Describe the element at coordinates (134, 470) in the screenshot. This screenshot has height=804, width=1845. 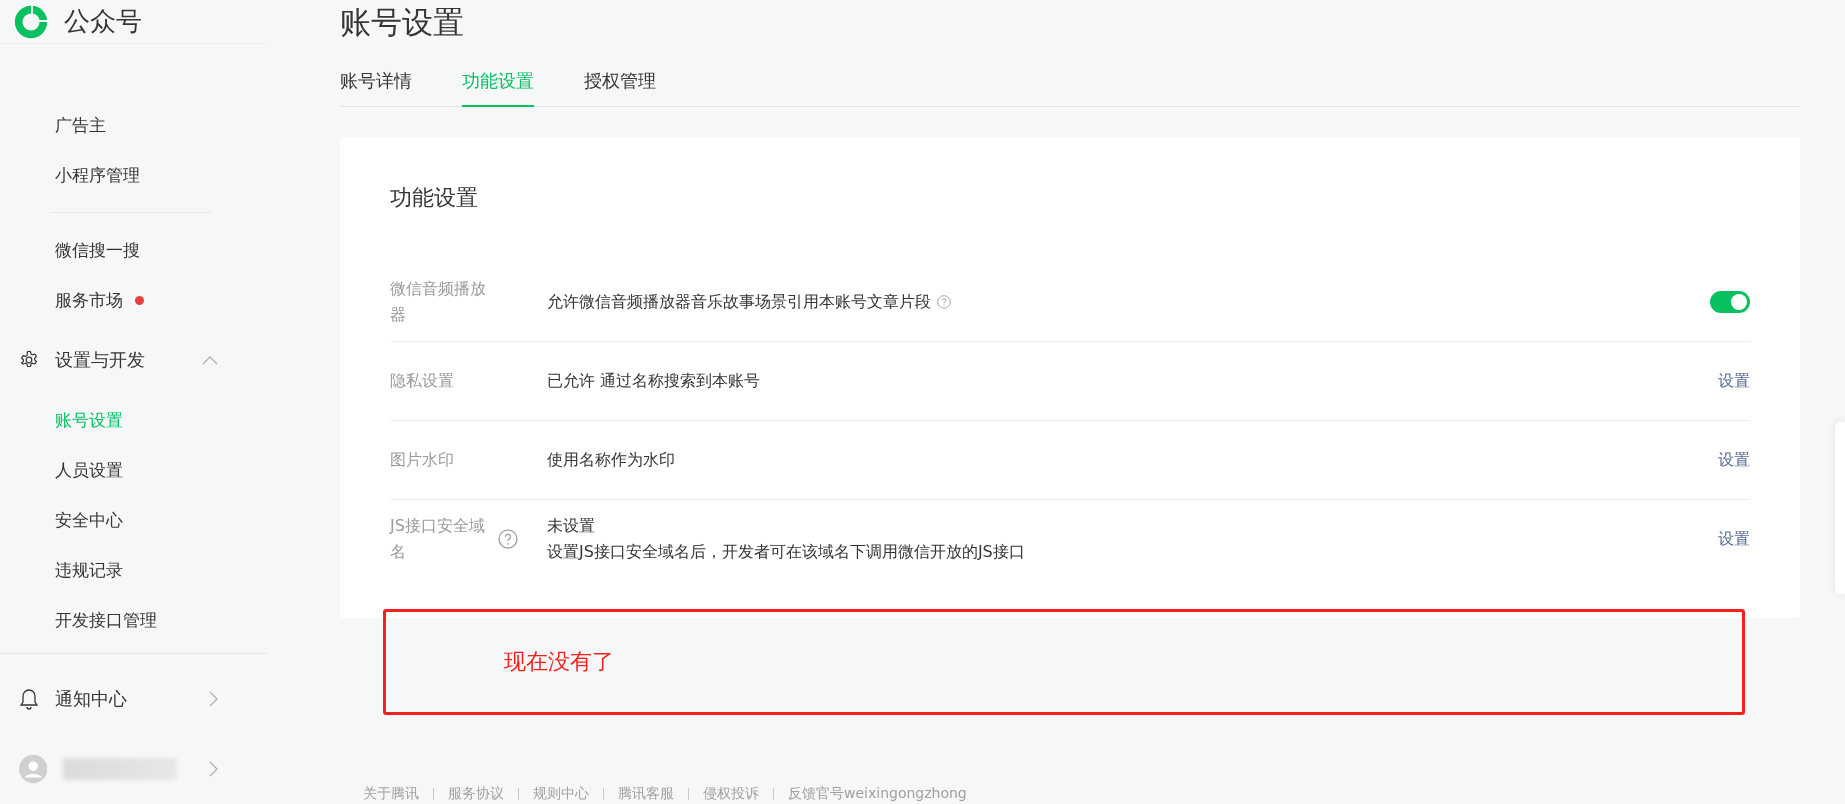
I see `sidebar-item: 人员设置` at that location.